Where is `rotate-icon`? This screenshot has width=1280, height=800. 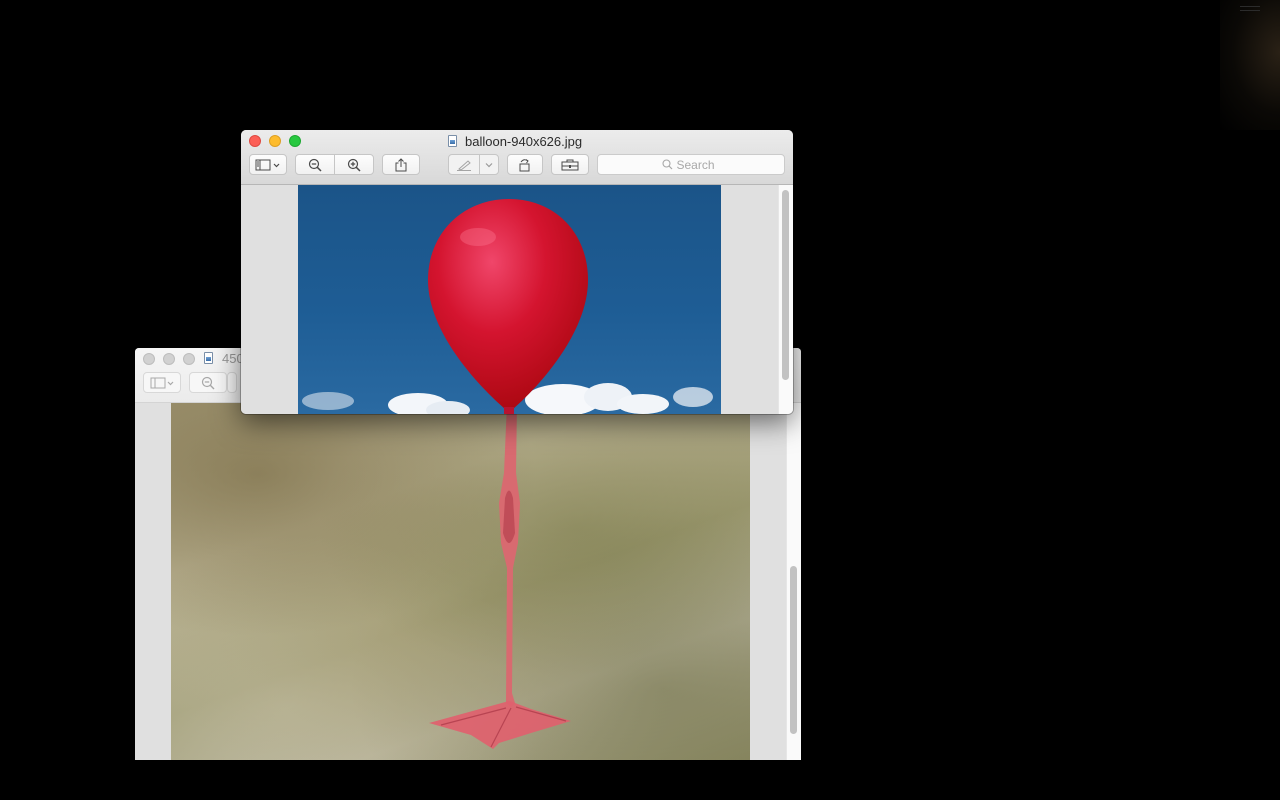
rotate-icon is located at coordinates (524, 164).